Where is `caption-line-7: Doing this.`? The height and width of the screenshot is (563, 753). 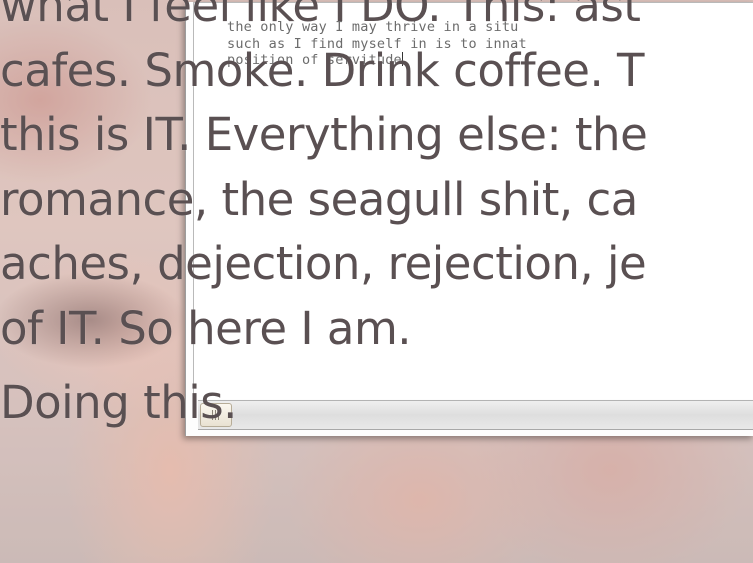 caption-line-7: Doing this. is located at coordinates (119, 402).